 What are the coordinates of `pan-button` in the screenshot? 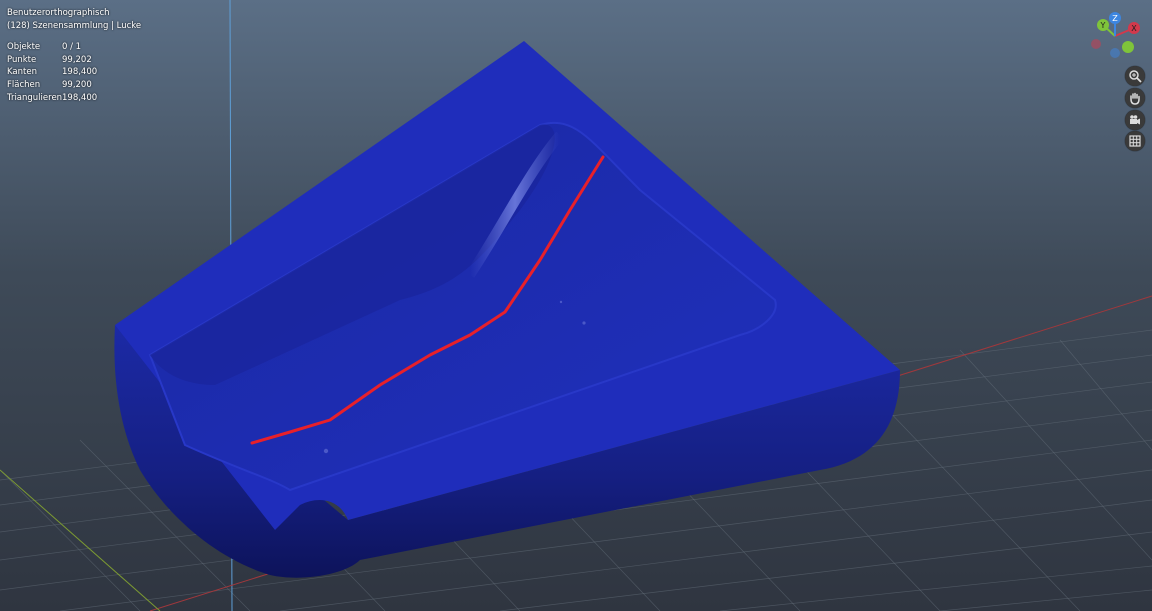 It's located at (1135, 98).